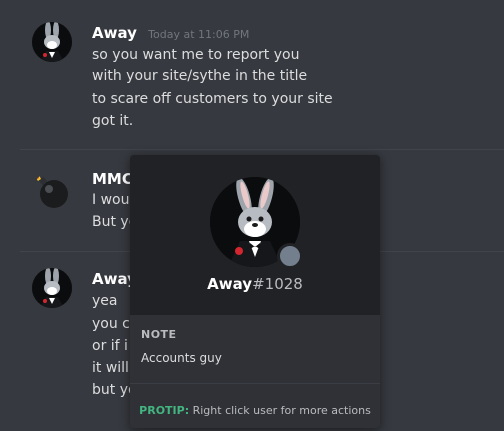  I want to click on message-line: got it., so click(113, 121).